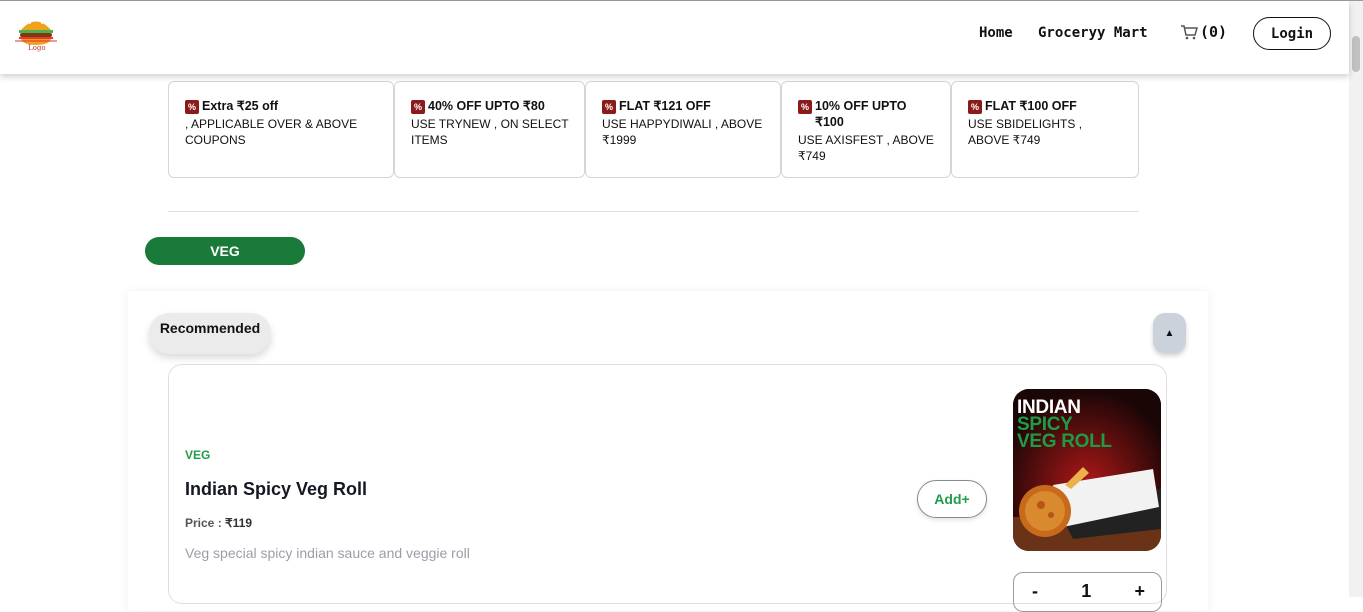 The image size is (1363, 612). What do you see at coordinates (198, 455) in the screenshot?
I see `veg-tag: VEG` at bounding box center [198, 455].